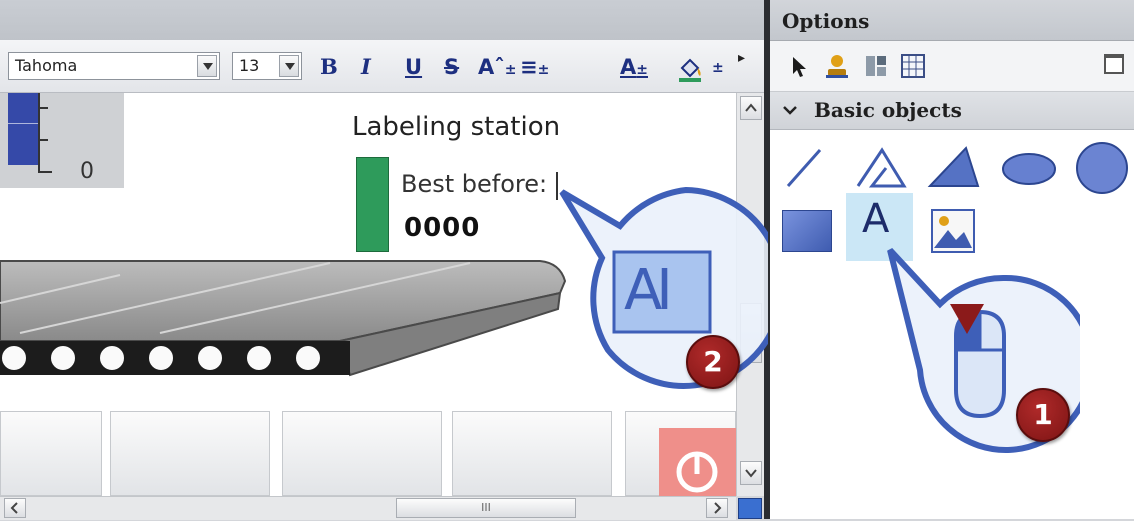  What do you see at coordinates (46, 65) in the screenshot?
I see `font-family-value: Tahoma` at bounding box center [46, 65].